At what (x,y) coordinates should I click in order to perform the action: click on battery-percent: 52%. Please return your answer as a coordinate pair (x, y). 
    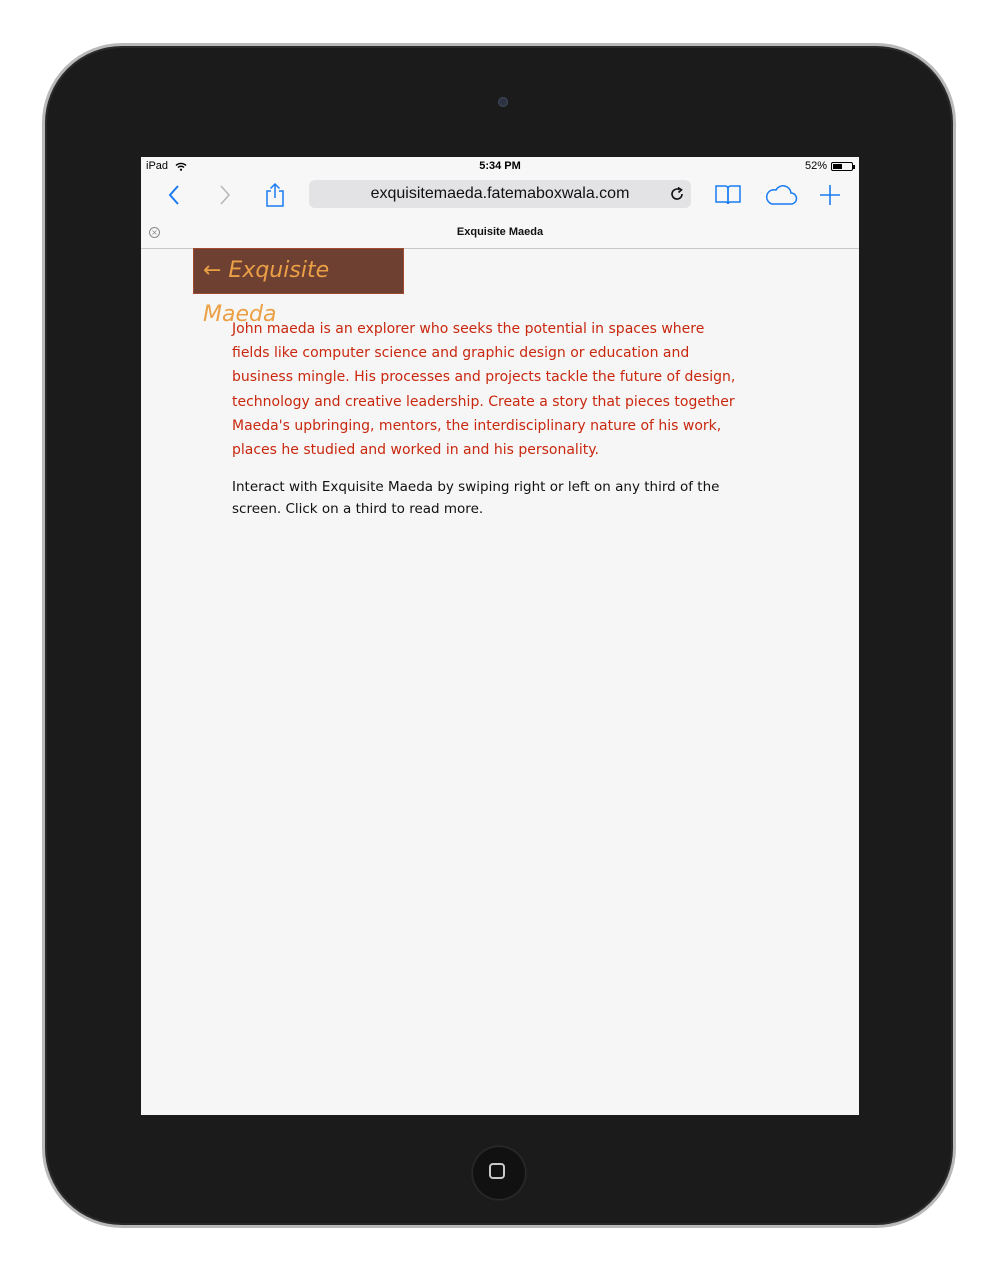
    Looking at the image, I should click on (815, 166).